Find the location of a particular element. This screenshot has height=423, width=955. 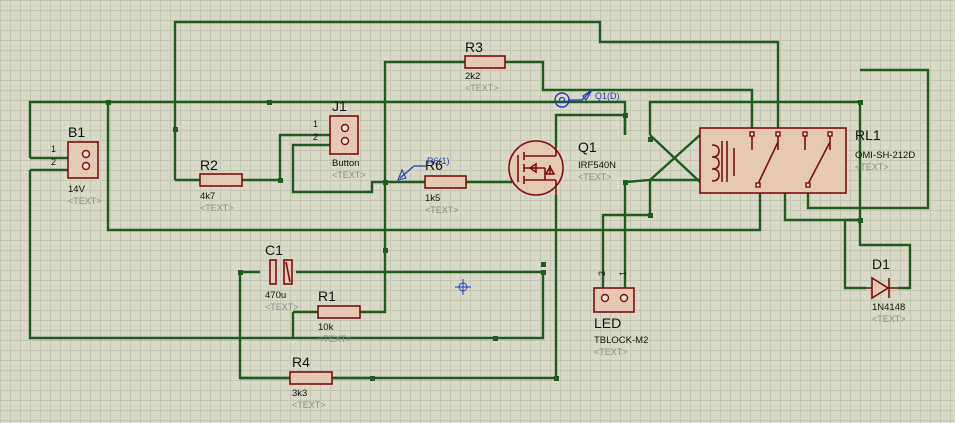

c1-text: <TEXT> is located at coordinates (282, 307).